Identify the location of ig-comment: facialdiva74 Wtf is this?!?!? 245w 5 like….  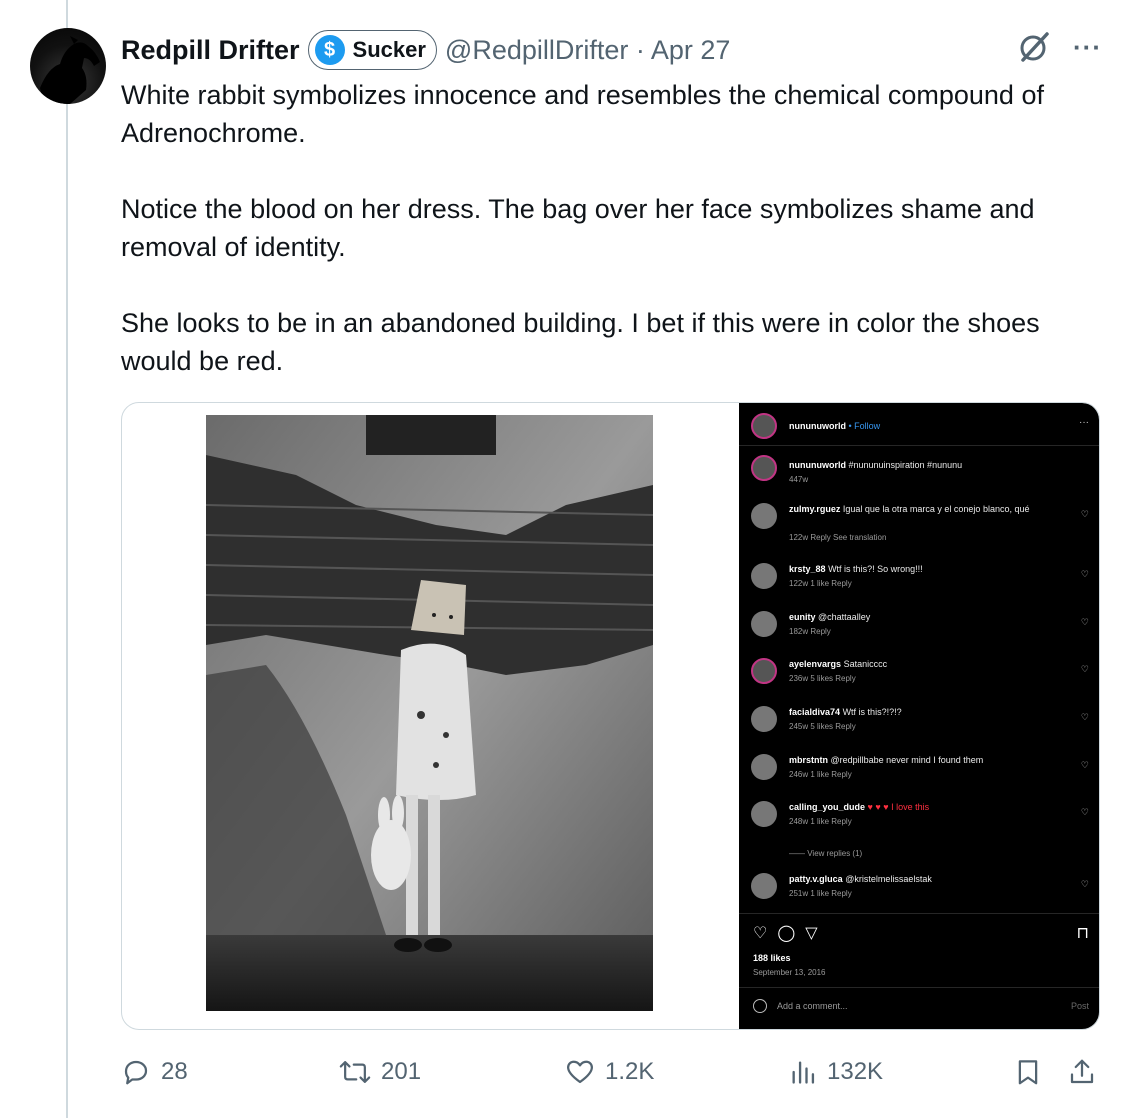
(920, 719).